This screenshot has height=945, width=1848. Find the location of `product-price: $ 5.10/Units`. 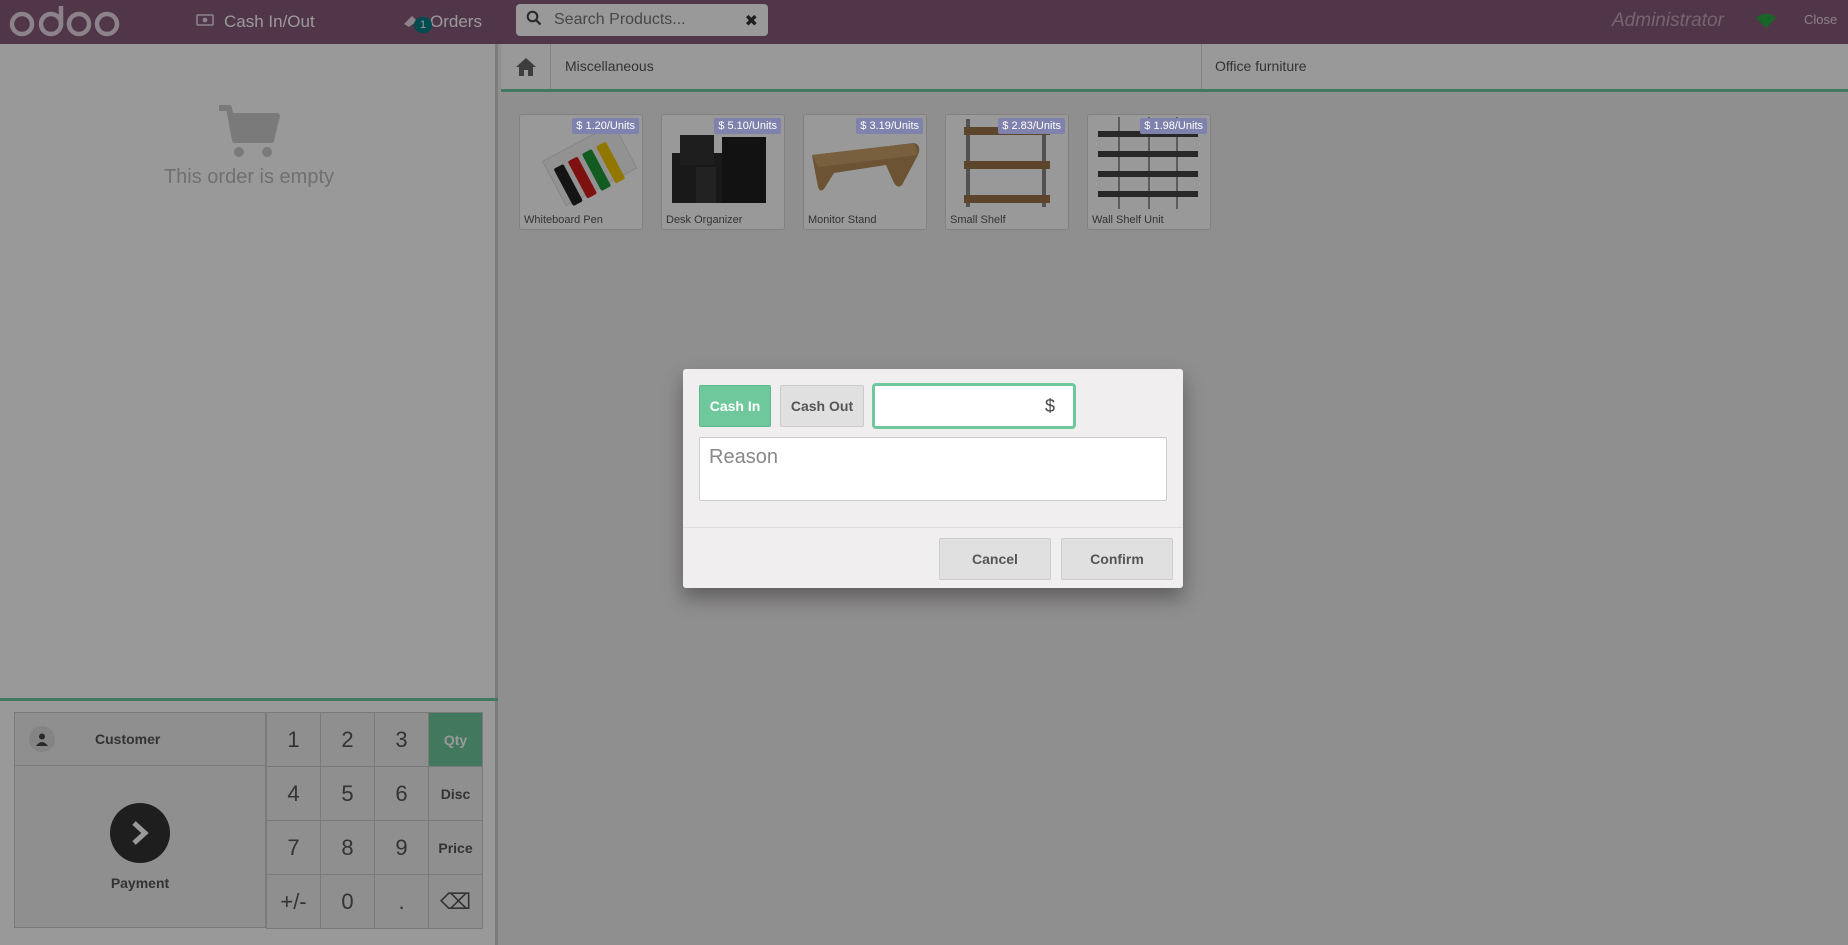

product-price: $ 5.10/Units is located at coordinates (747, 126).